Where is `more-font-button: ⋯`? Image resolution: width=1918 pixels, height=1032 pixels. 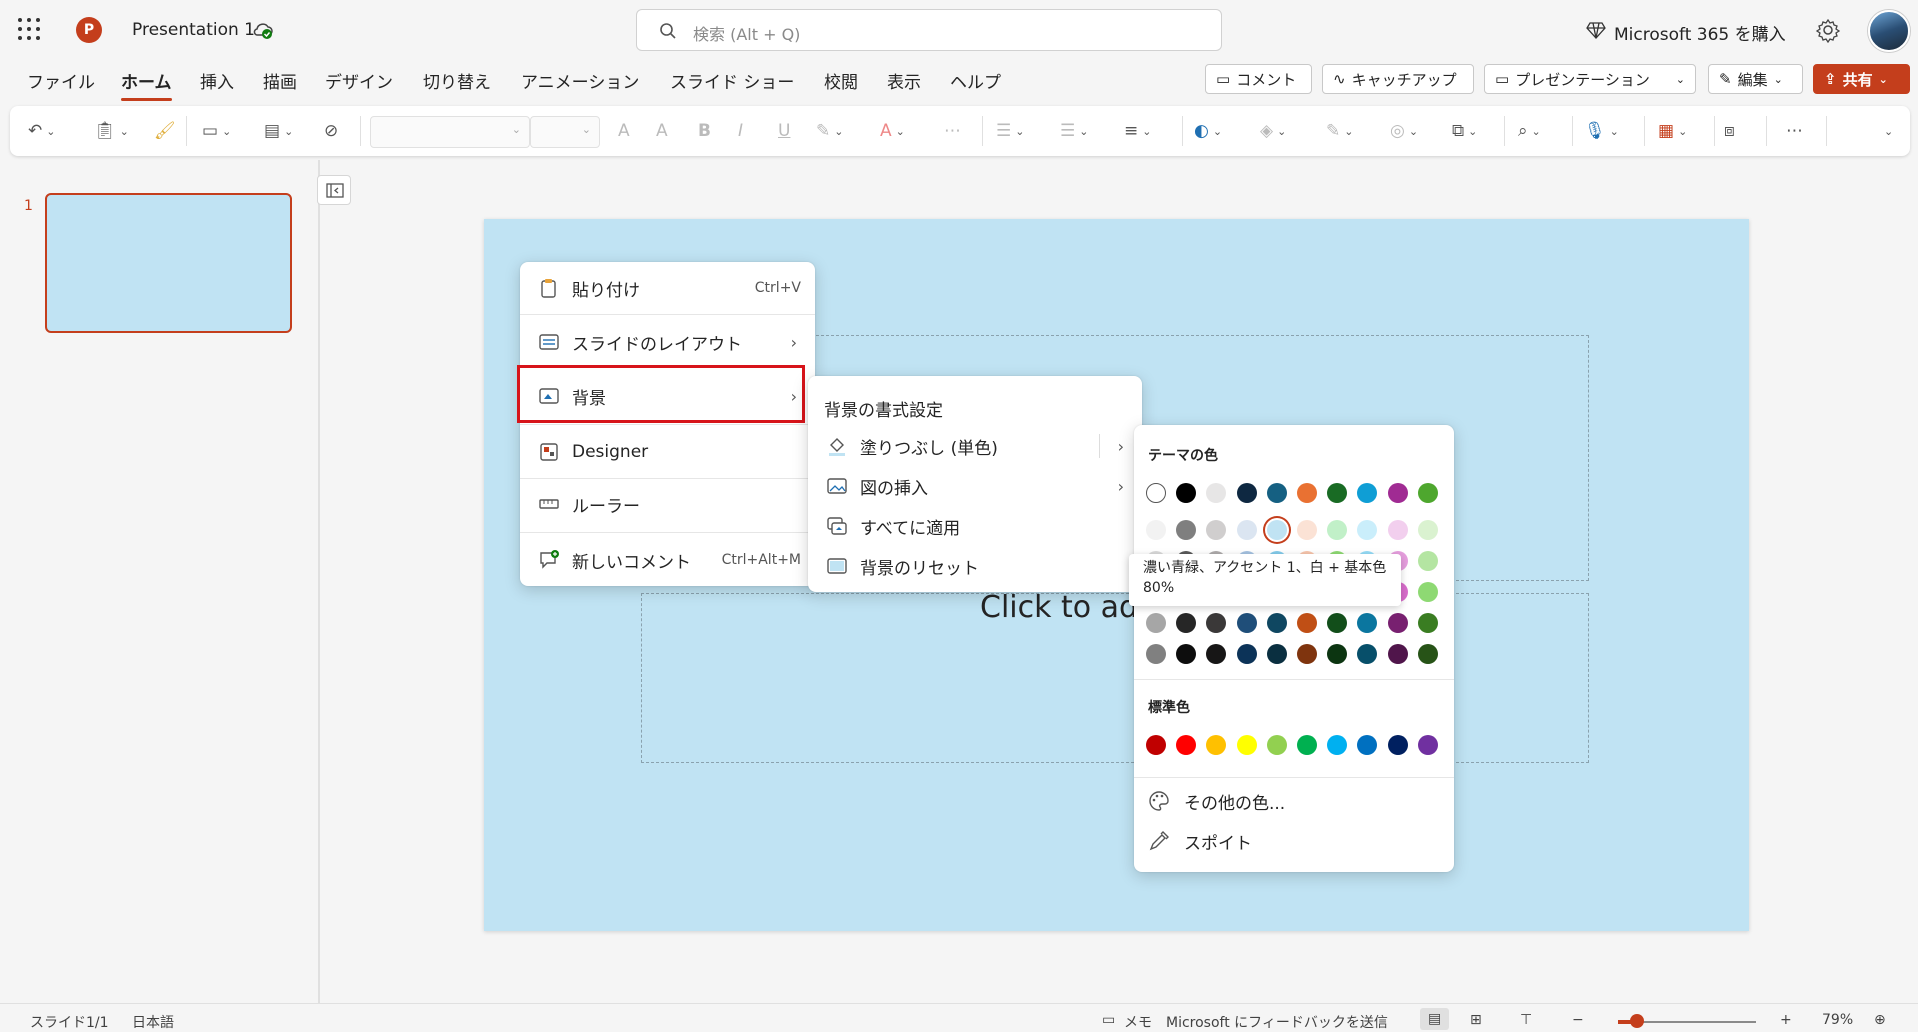
more-font-button: ⋯ is located at coordinates (952, 131).